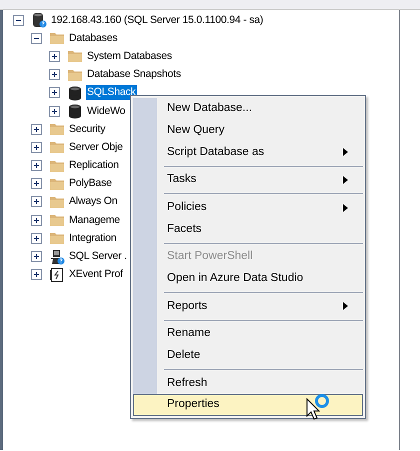 The height and width of the screenshot is (451, 420). I want to click on tree-node: WideWo, so click(106, 111).